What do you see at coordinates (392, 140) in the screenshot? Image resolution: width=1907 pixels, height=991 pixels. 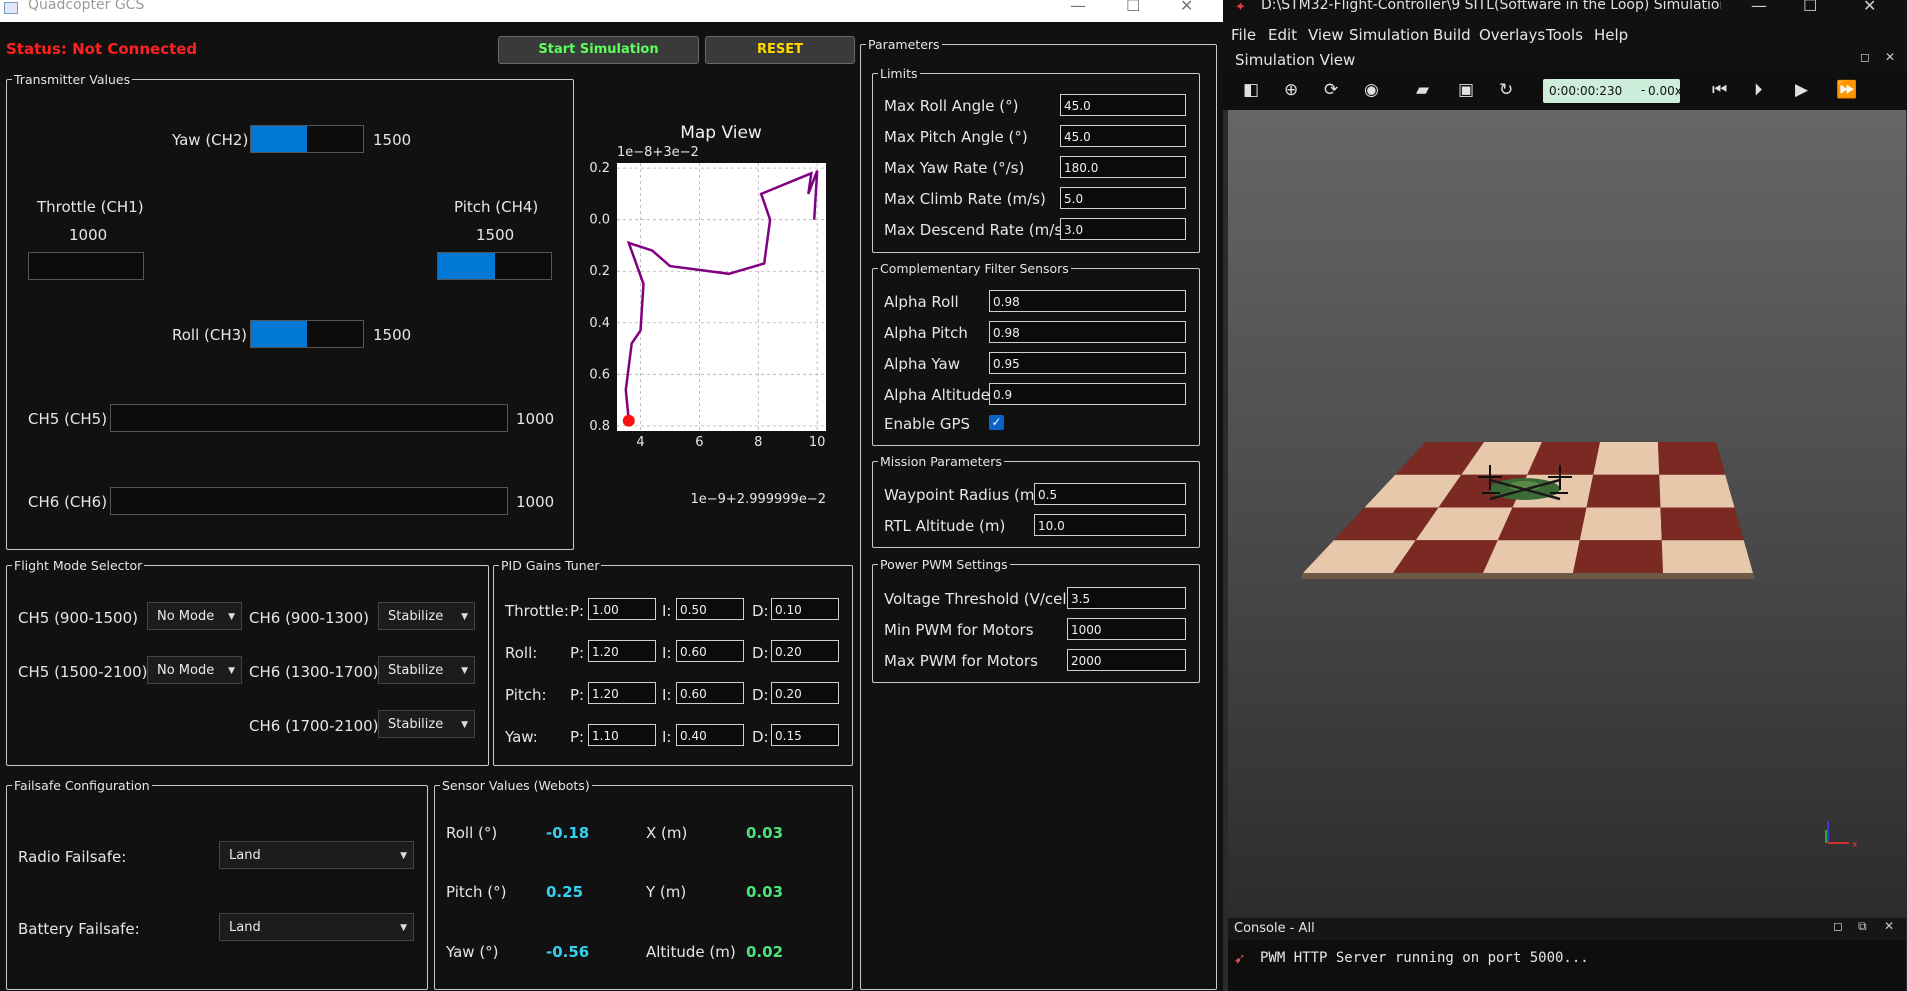 I see `yaw-value: 1500` at bounding box center [392, 140].